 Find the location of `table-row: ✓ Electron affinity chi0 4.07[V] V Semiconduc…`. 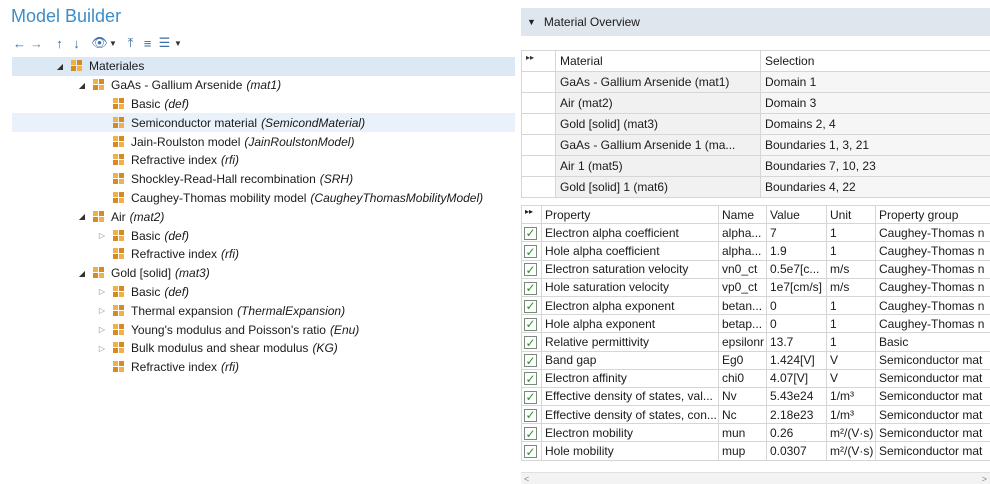

table-row: ✓ Electron affinity chi0 4.07[V] V Semiconduc… is located at coordinates (755, 378).